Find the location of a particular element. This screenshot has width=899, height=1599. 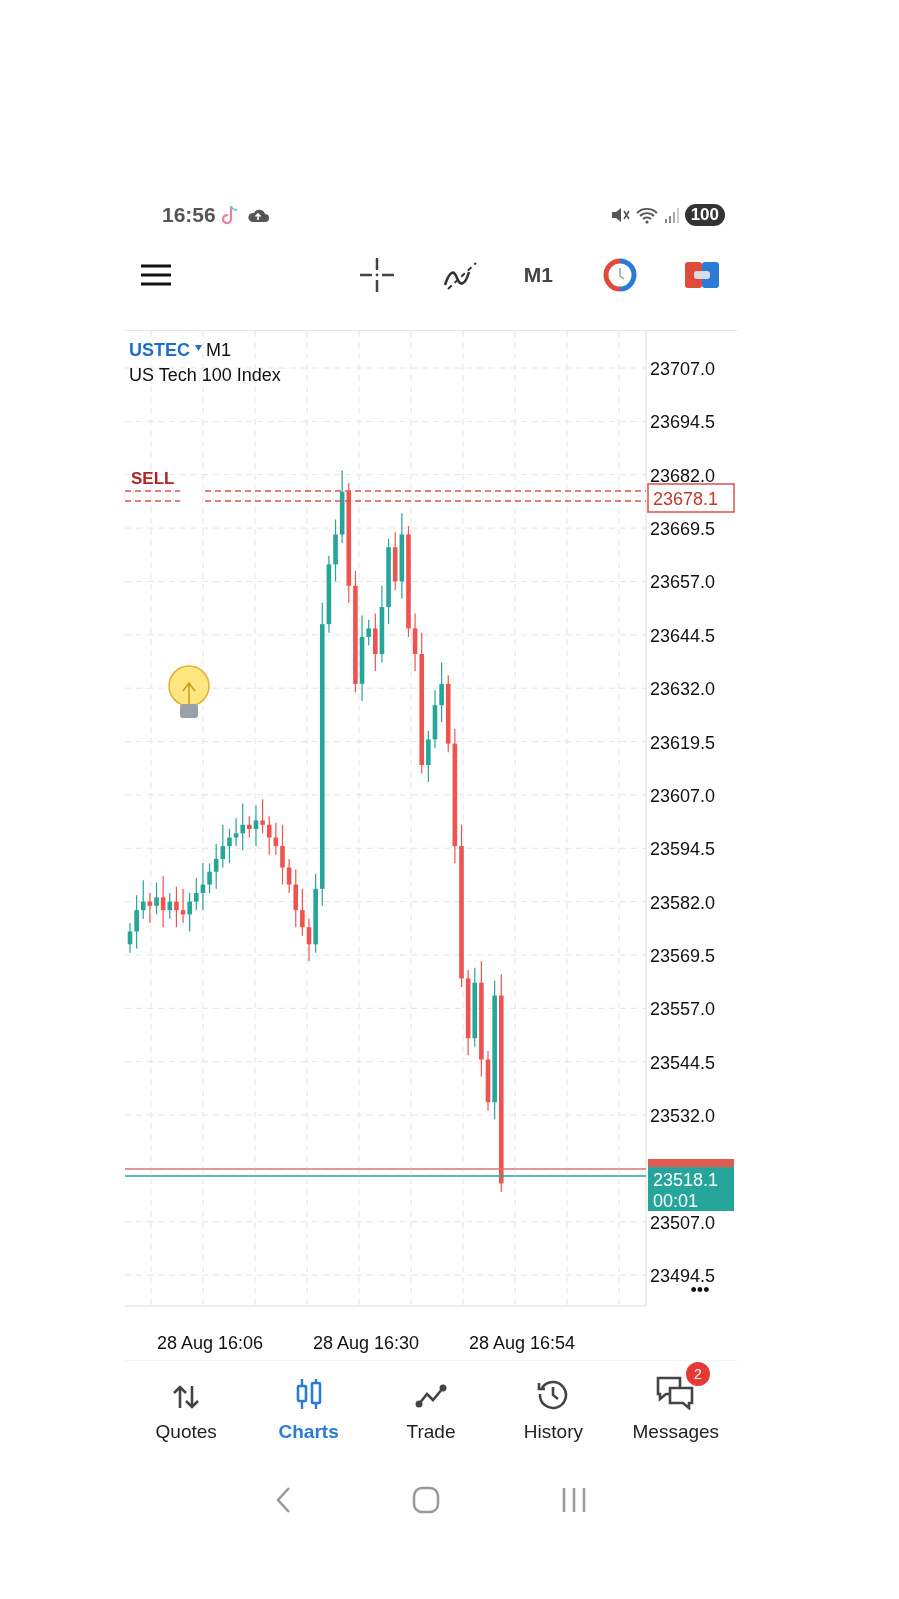

time-label: 28 Aug 16:54 is located at coordinates (522, 1343).